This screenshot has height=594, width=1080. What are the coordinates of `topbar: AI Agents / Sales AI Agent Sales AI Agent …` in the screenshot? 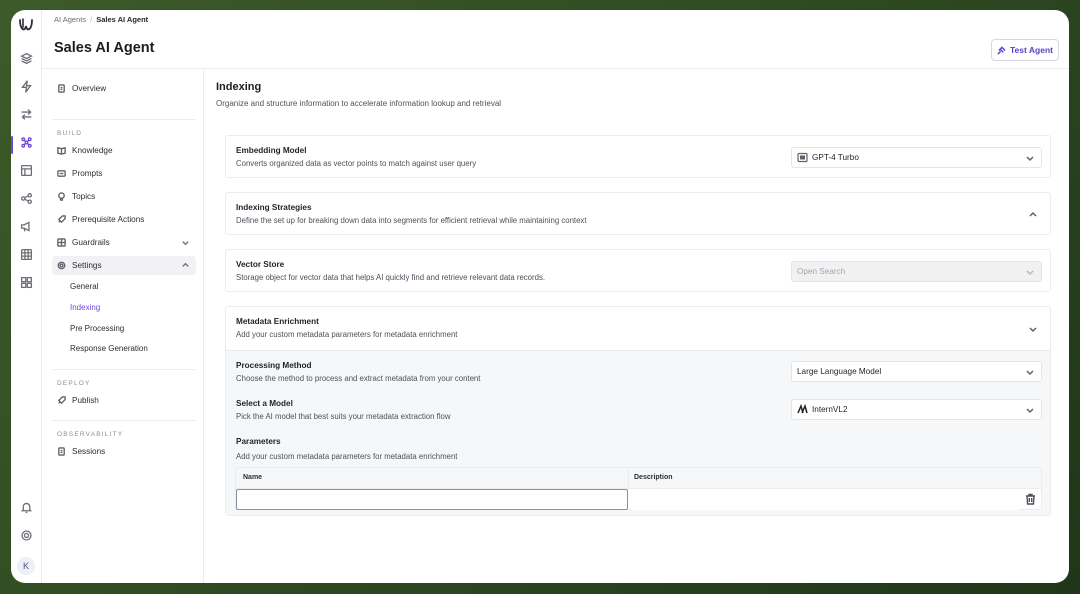 It's located at (555, 39).